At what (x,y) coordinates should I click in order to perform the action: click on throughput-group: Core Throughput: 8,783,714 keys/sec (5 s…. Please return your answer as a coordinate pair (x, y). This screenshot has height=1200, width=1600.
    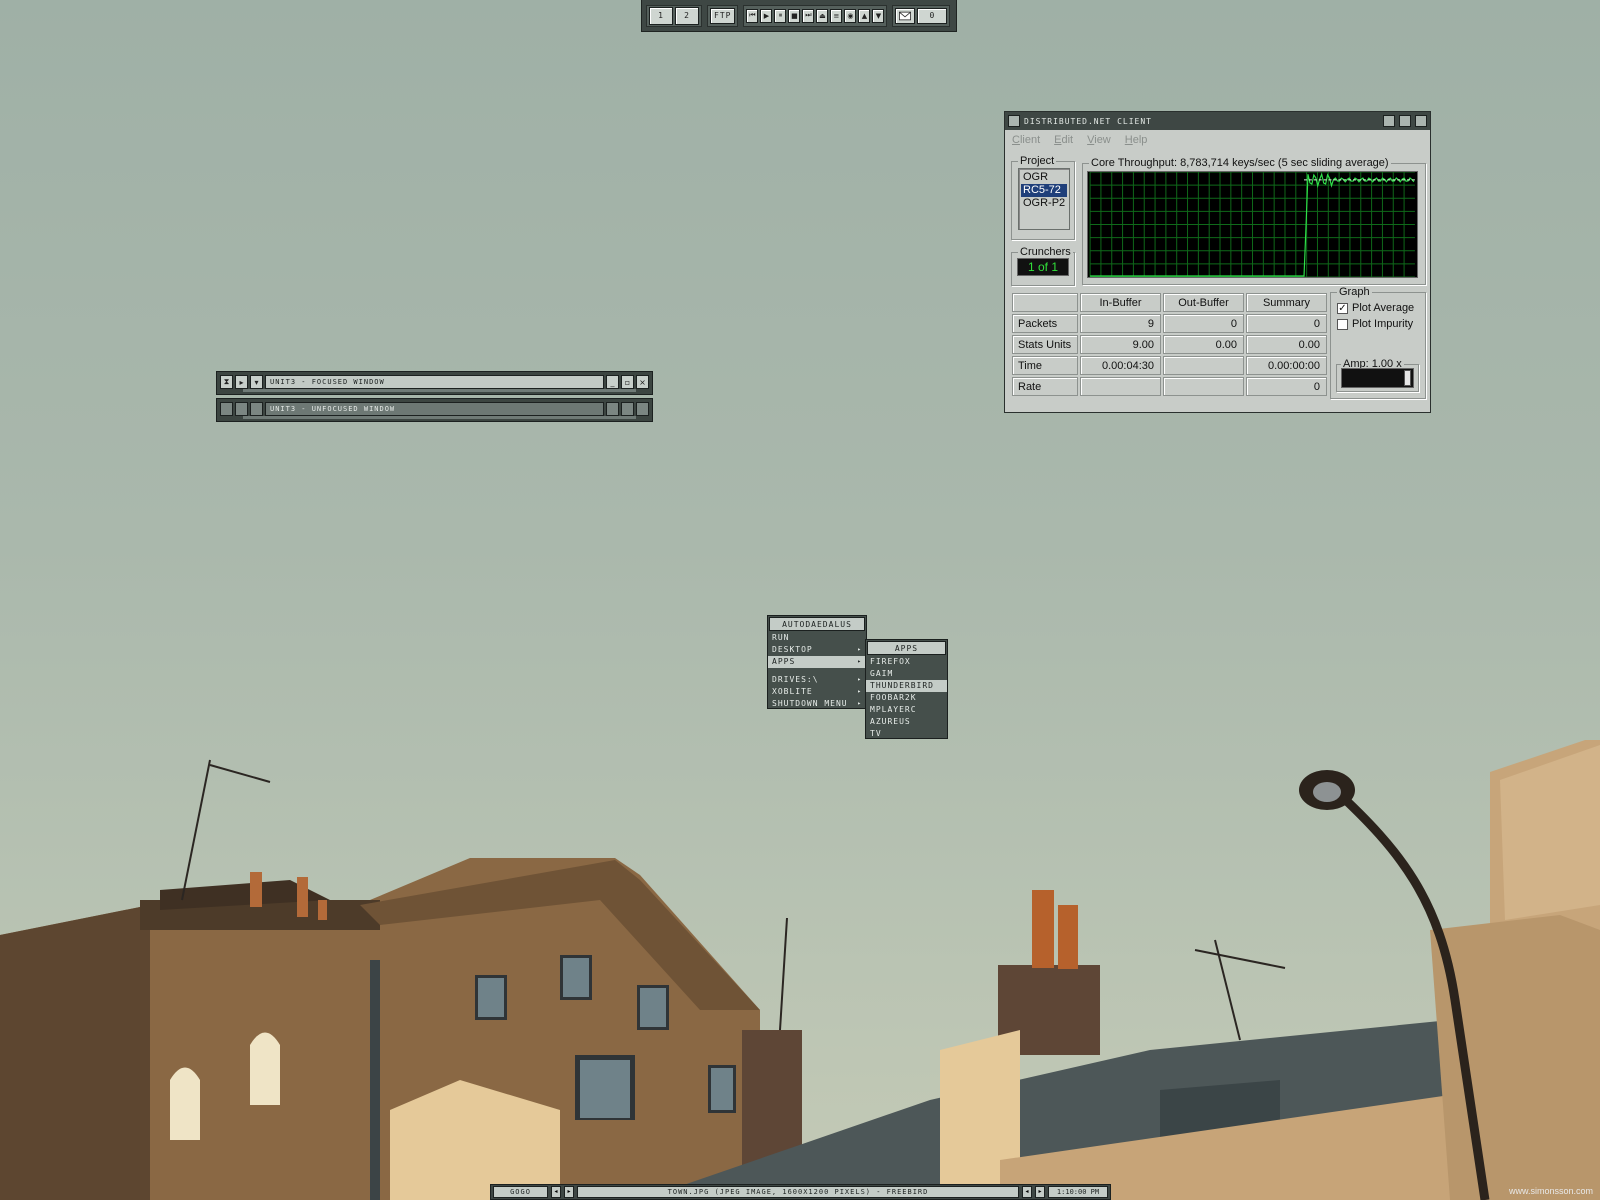
    Looking at the image, I should click on (1254, 221).